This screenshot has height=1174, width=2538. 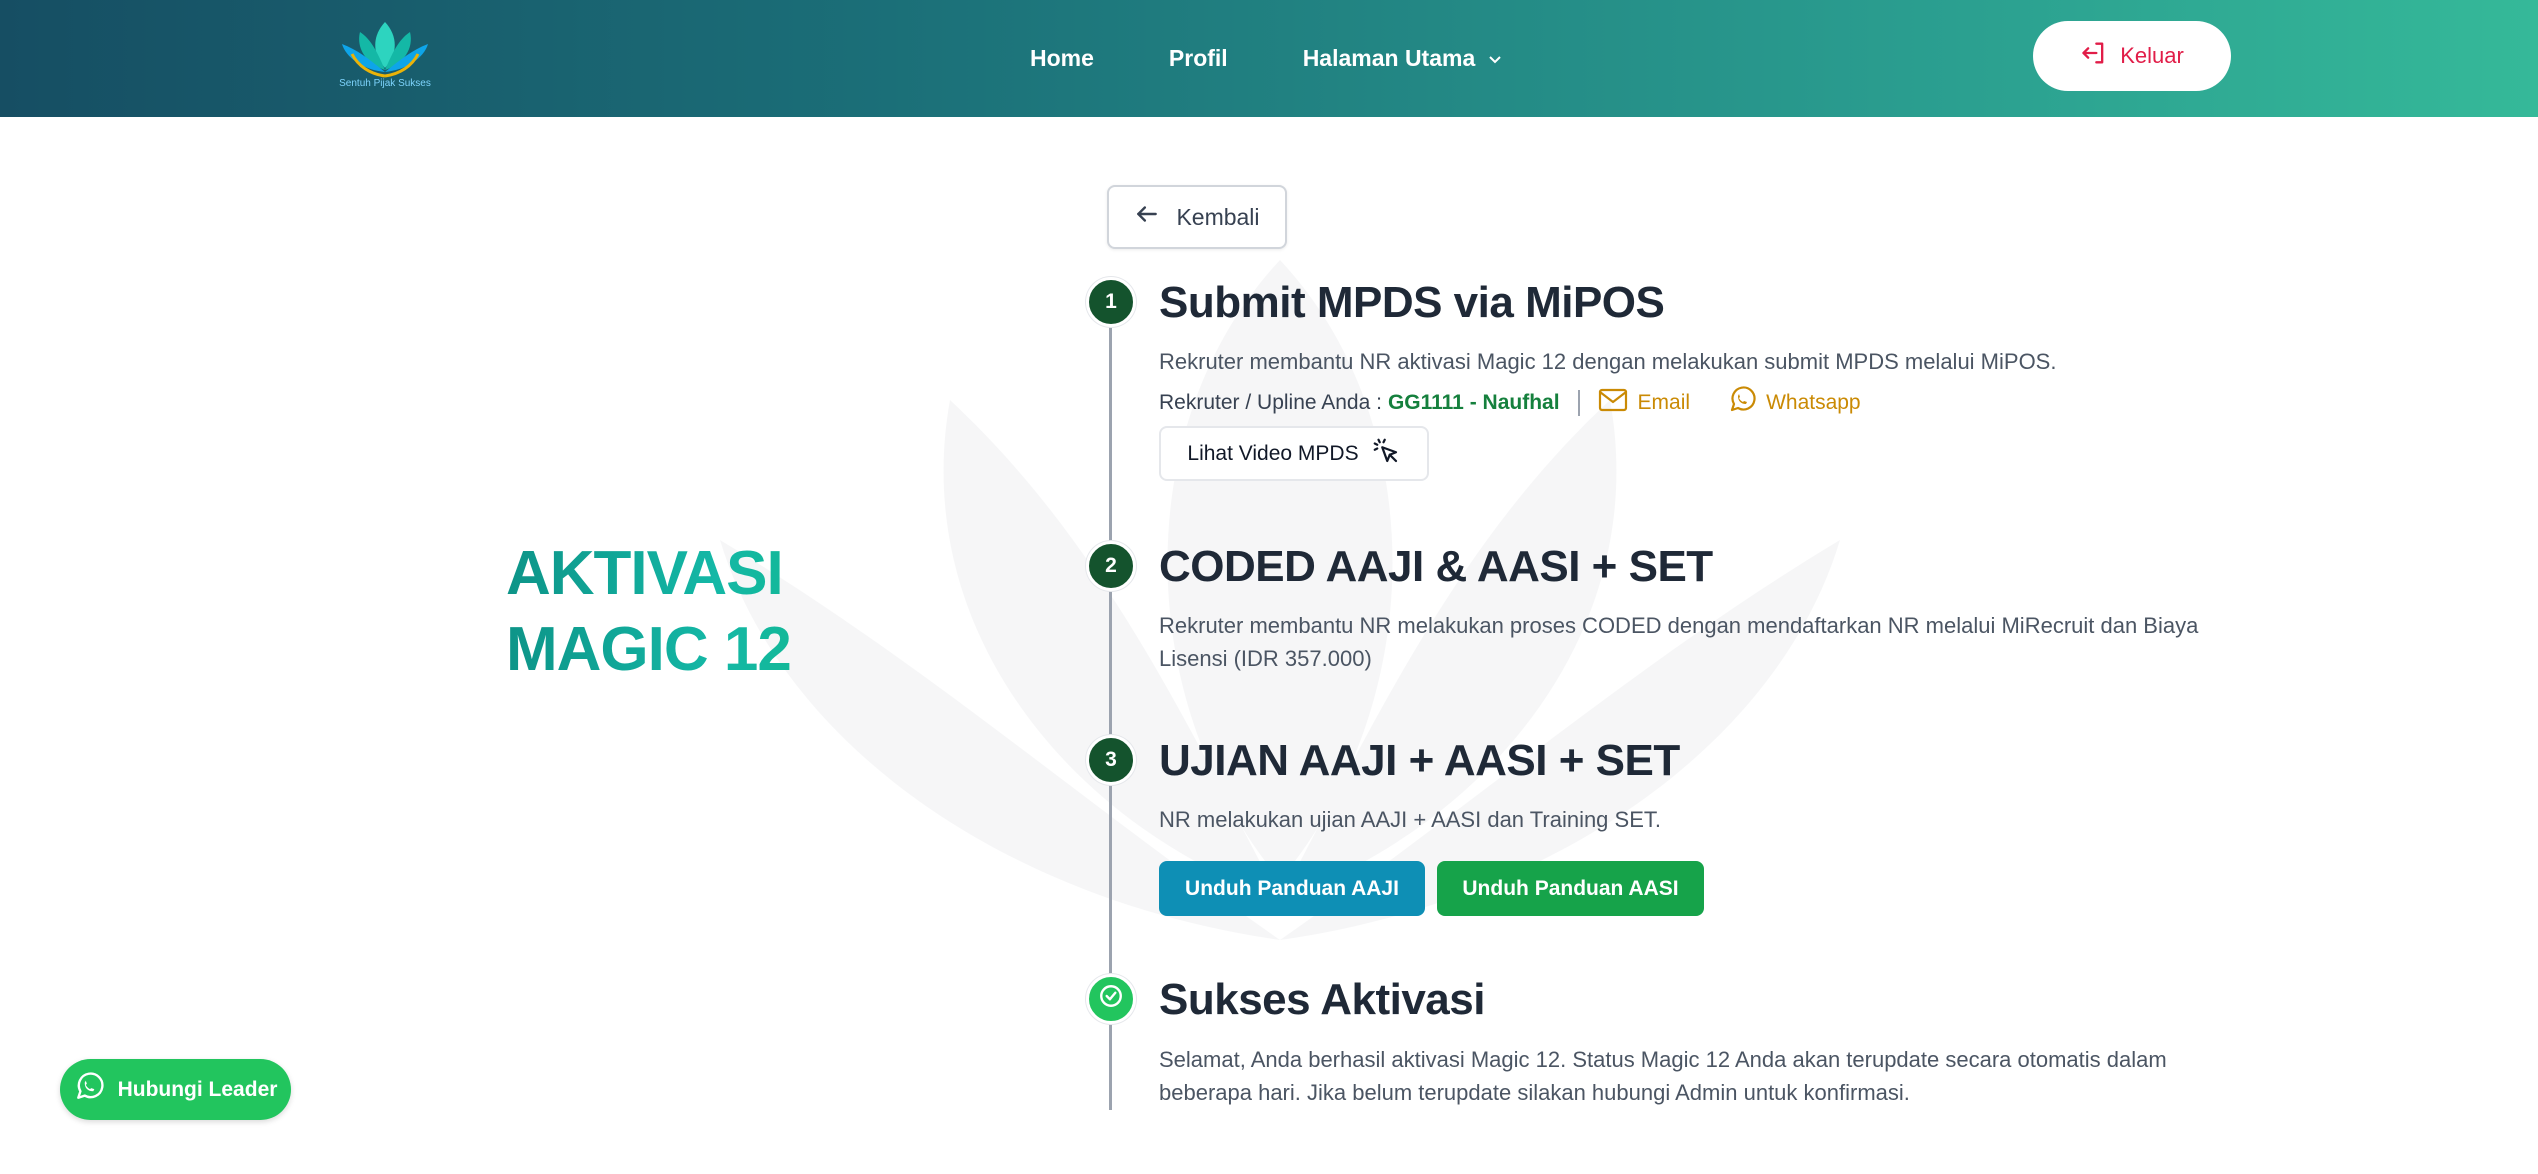 I want to click on step-1-number: 1, so click(x=1111, y=301).